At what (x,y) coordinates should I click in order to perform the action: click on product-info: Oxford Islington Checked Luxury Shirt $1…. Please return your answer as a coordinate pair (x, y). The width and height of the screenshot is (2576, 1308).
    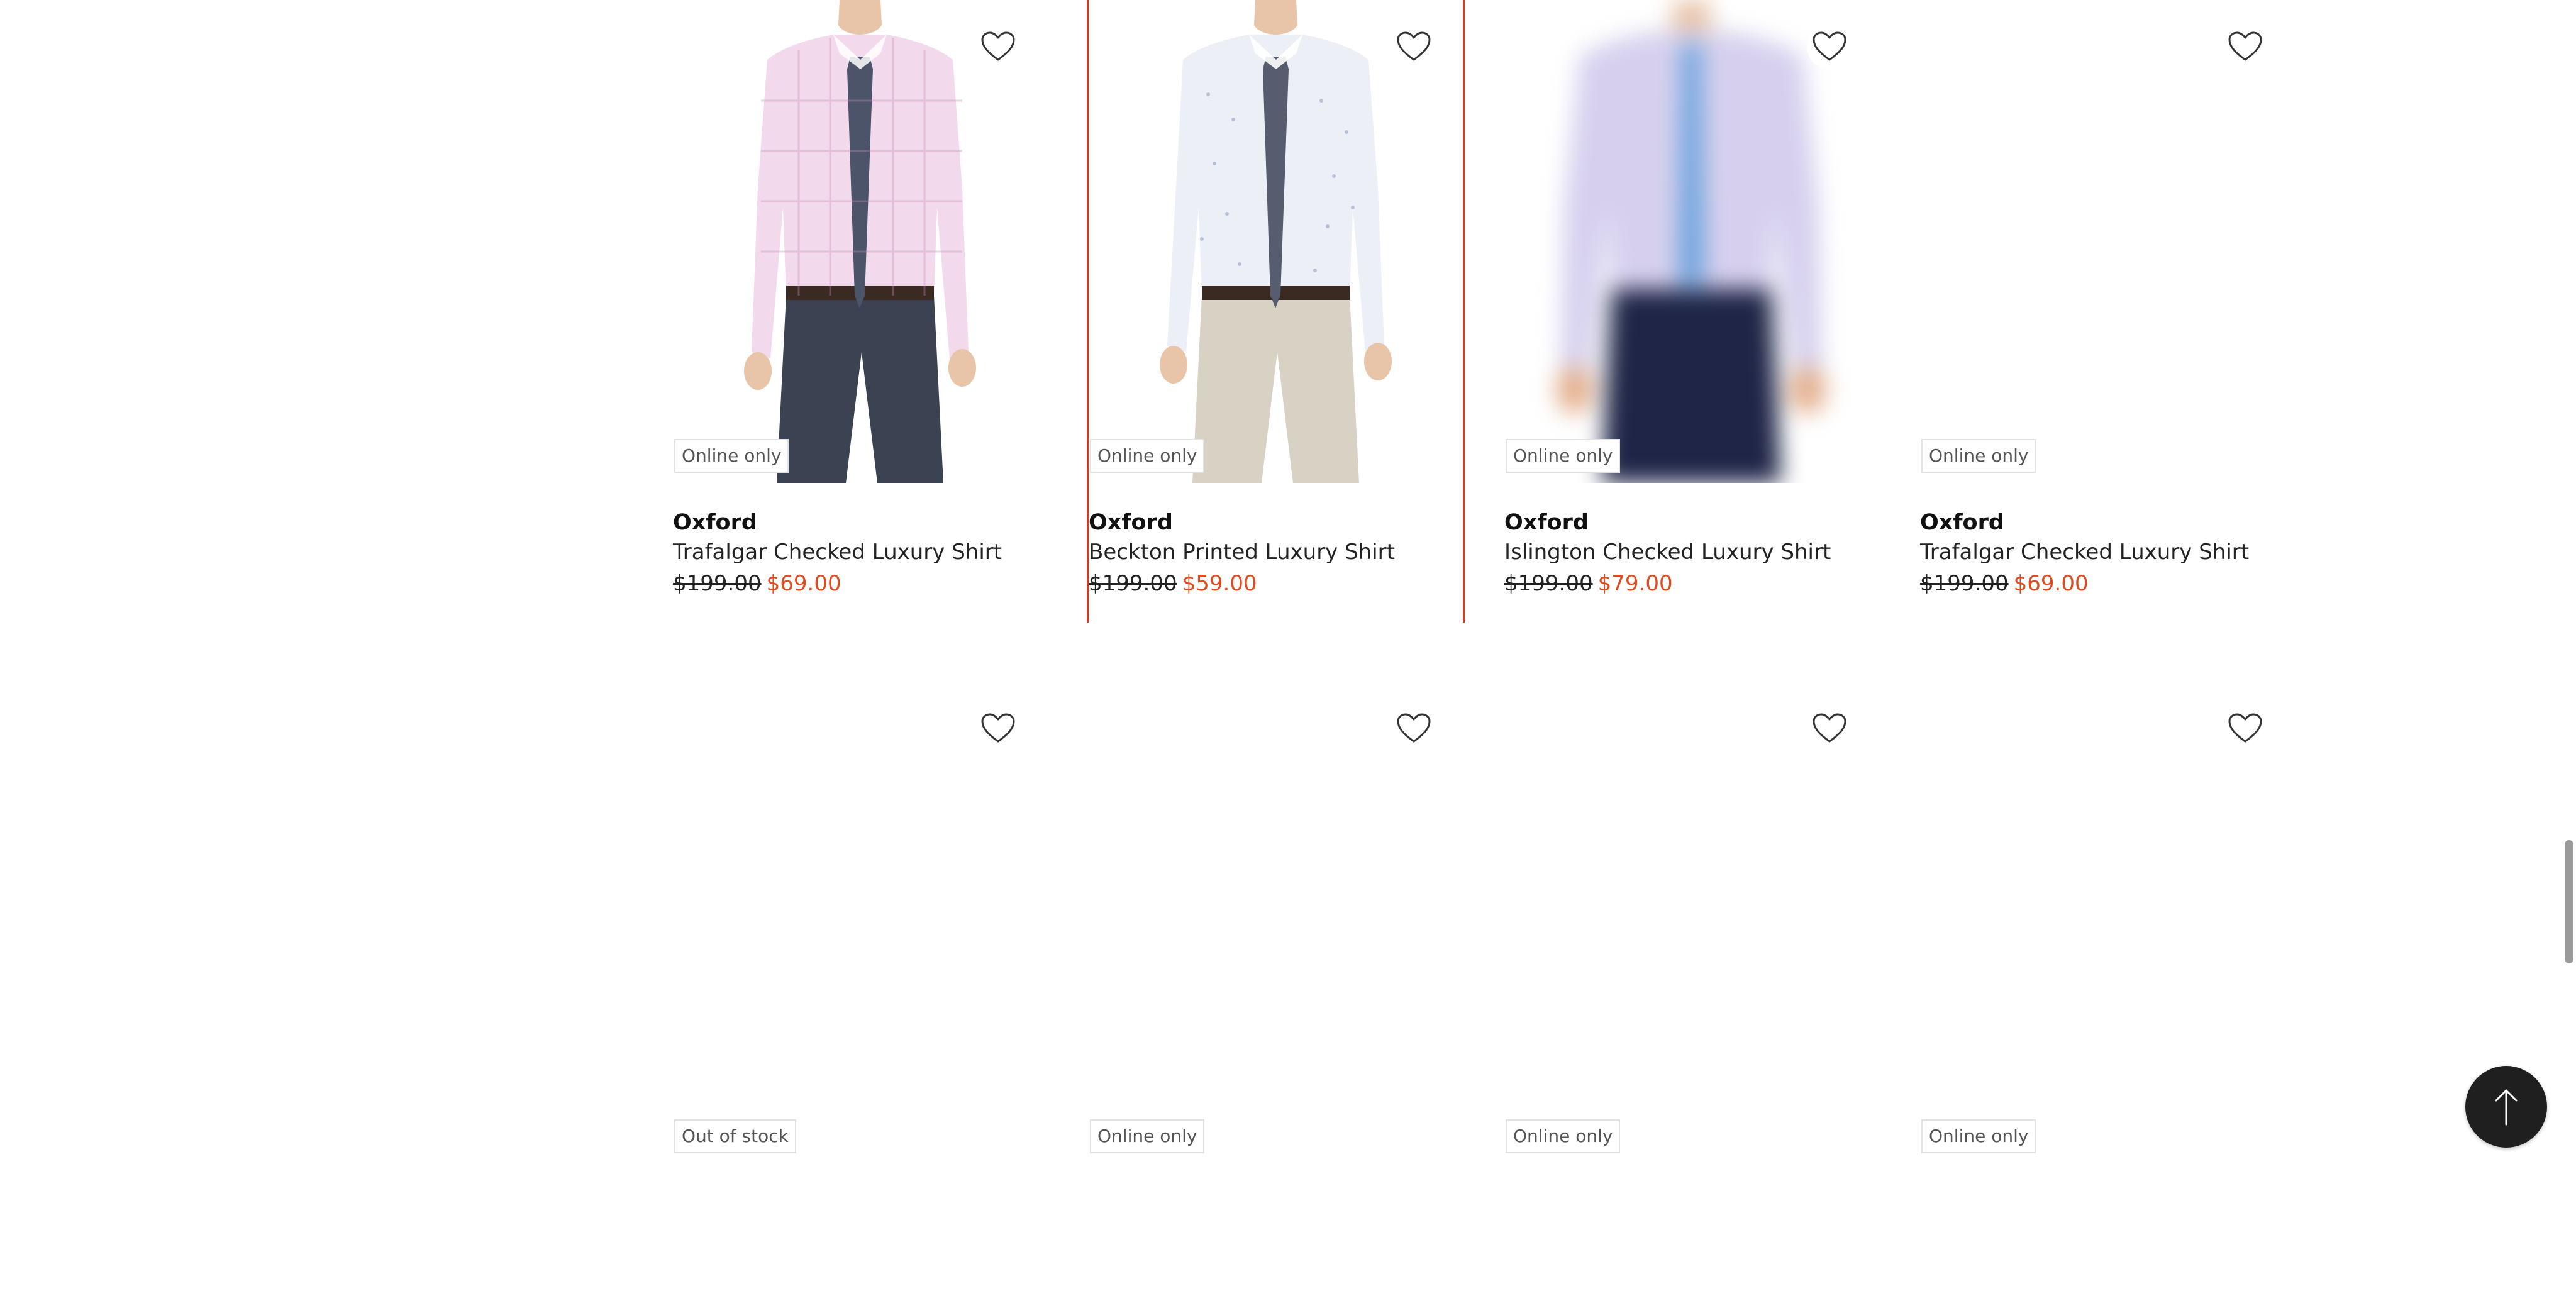
    Looking at the image, I should click on (1691, 553).